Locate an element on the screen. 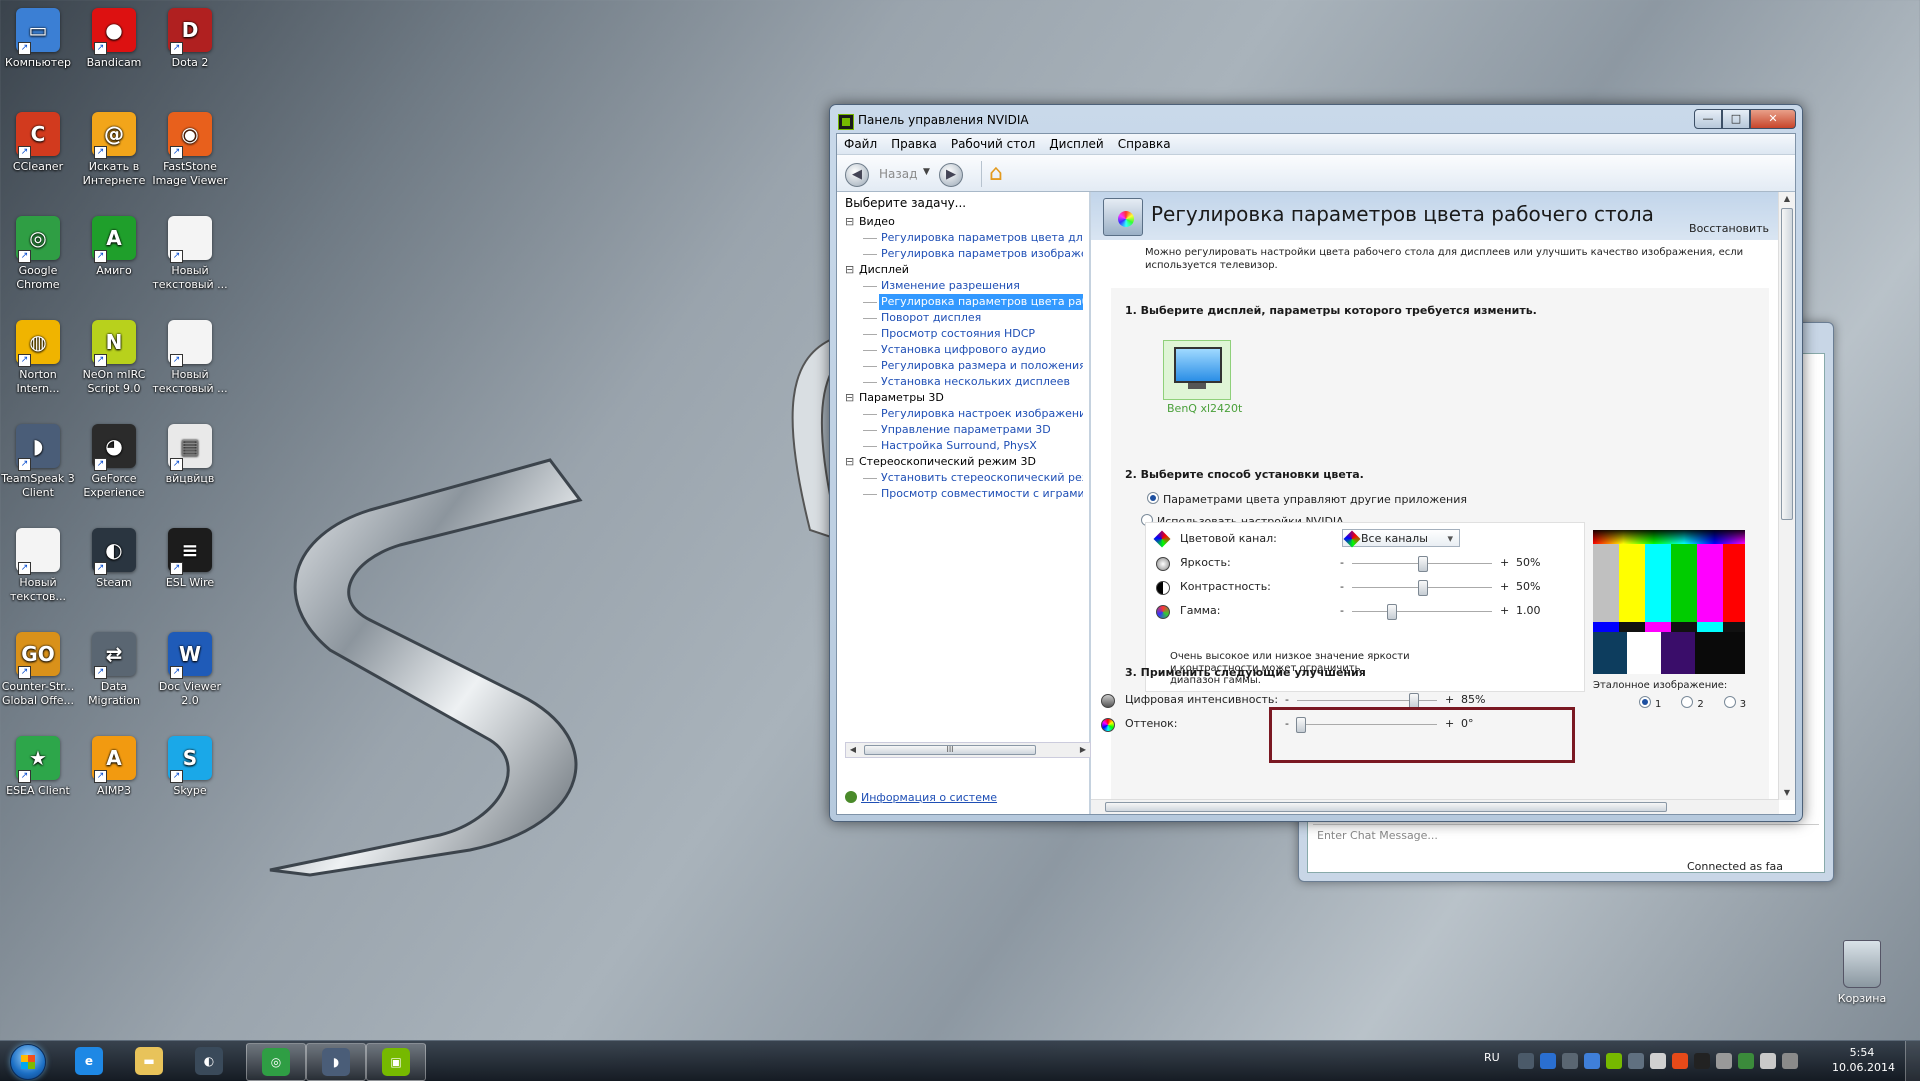 The image size is (1920, 1081). tree-item: Изменение разрешения is located at coordinates (964, 286).